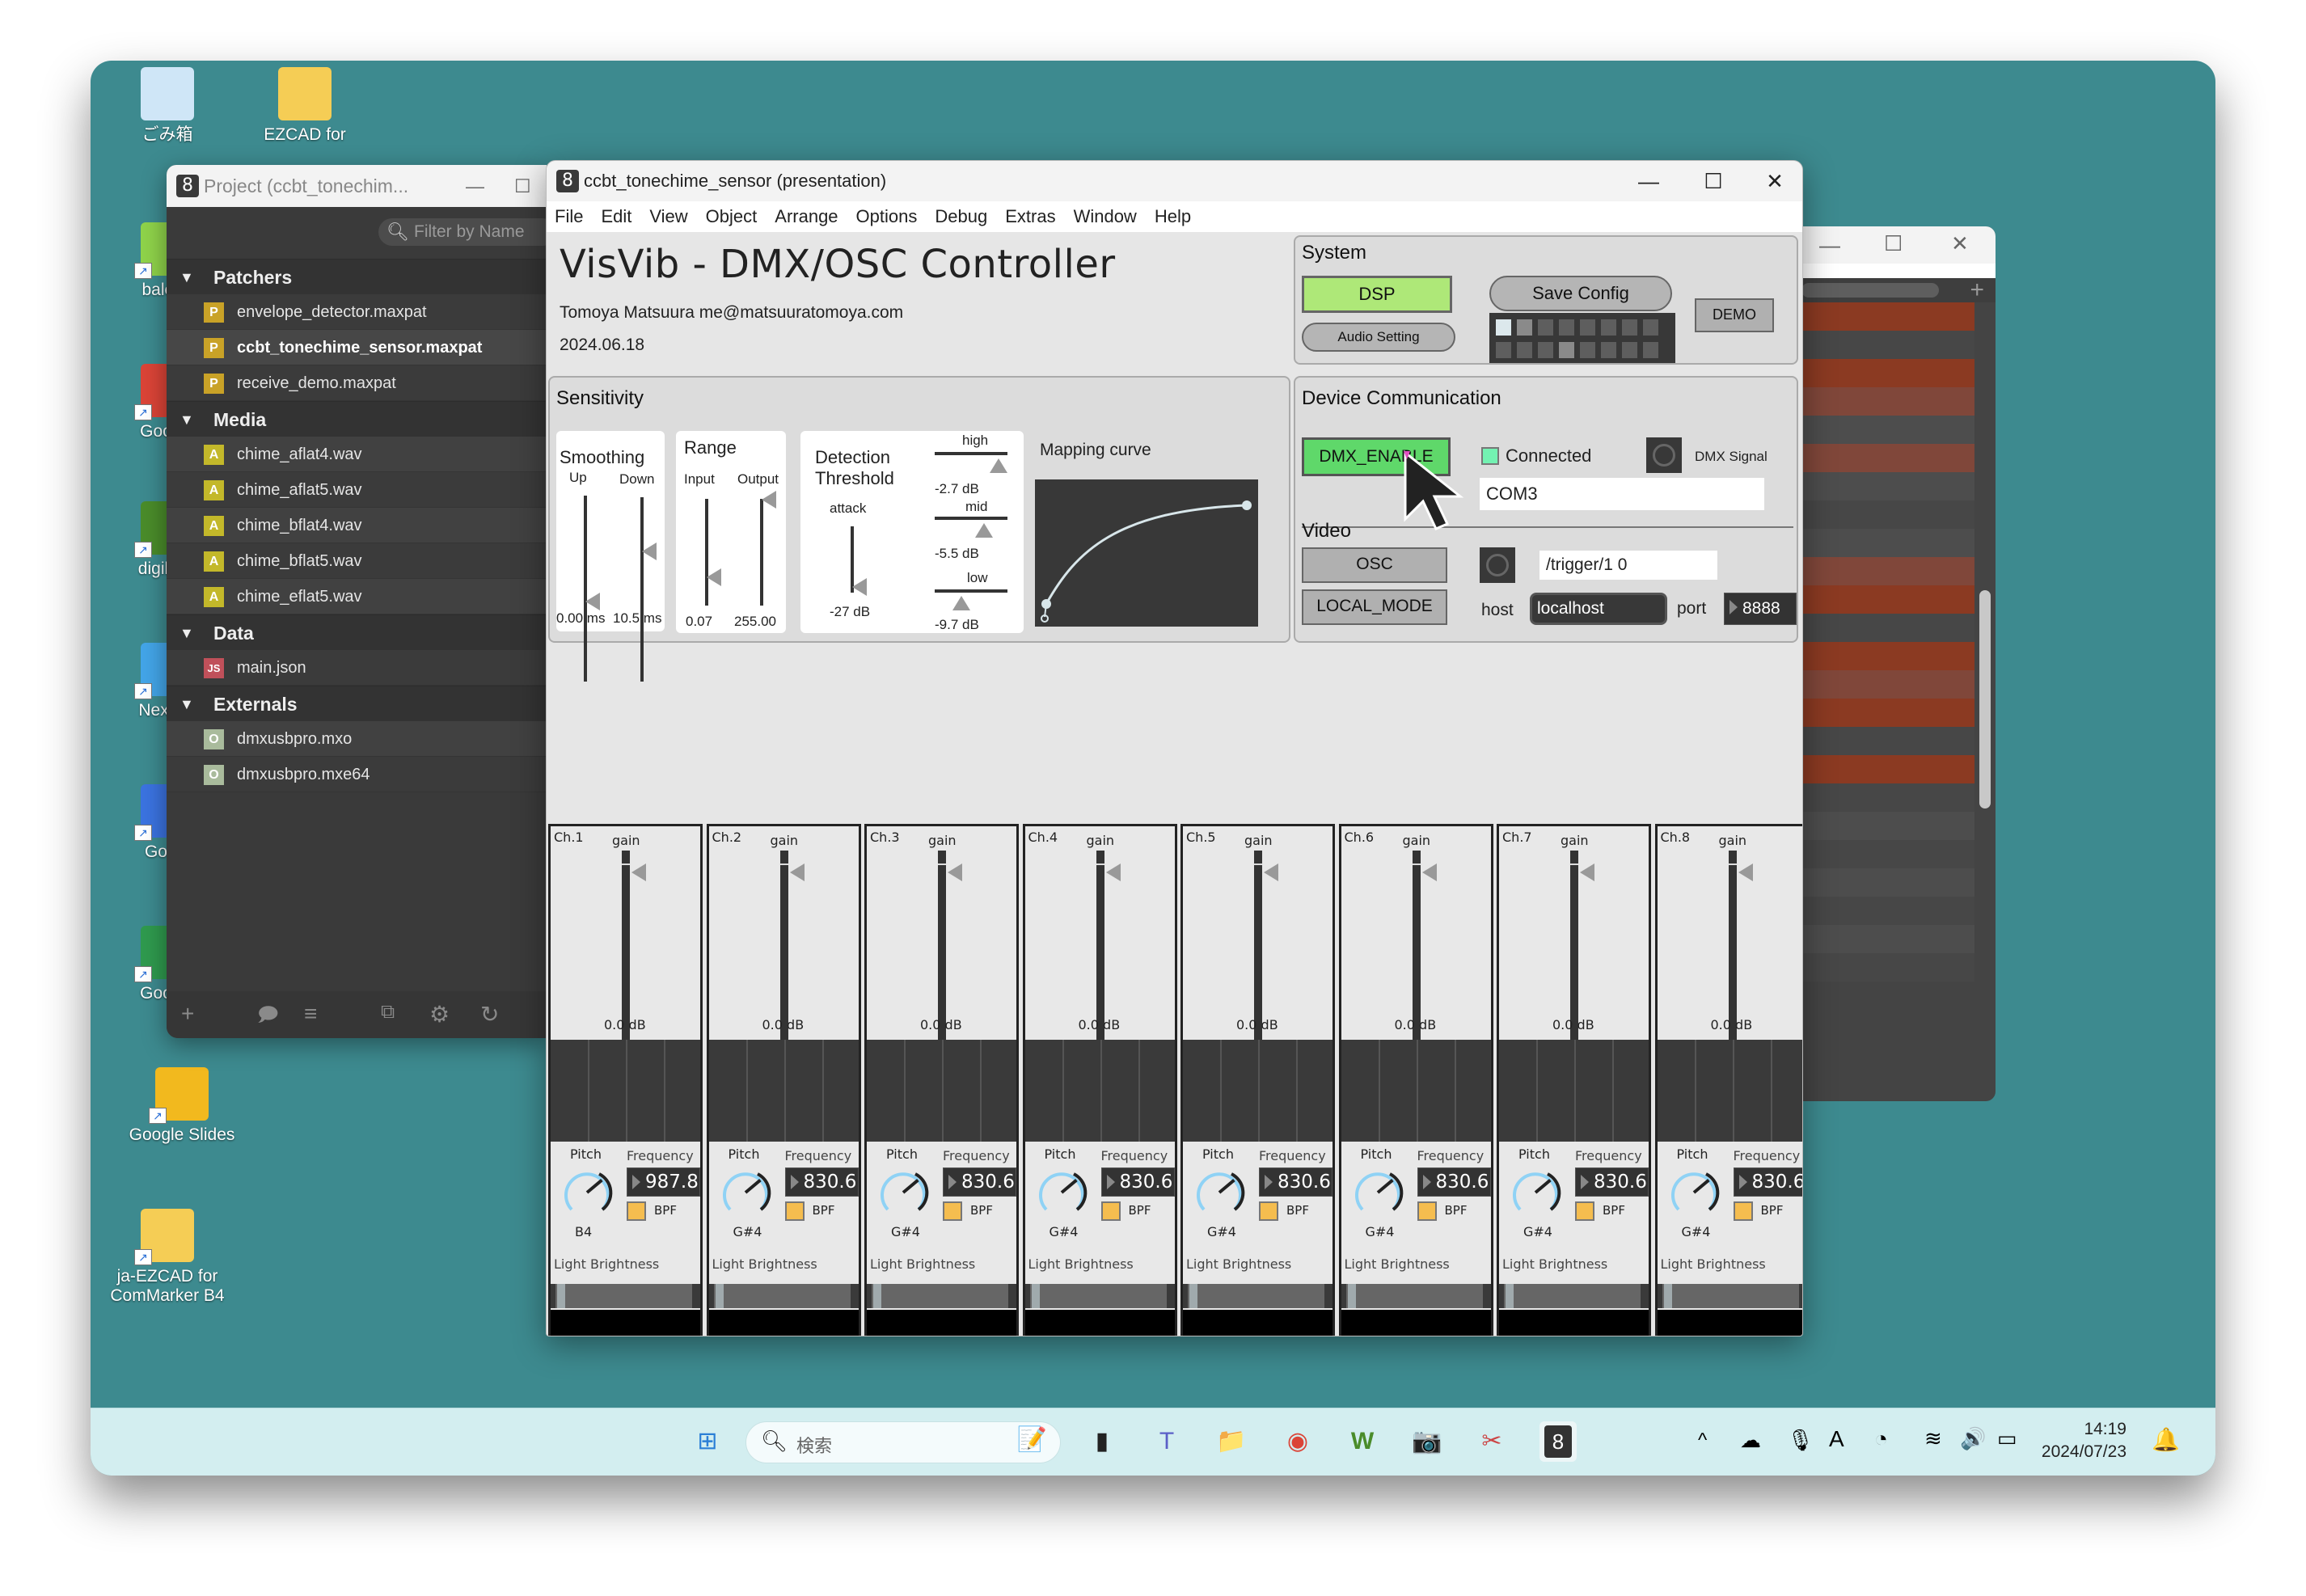 This screenshot has width=2306, height=1596. Describe the element at coordinates (1374, 607) in the screenshot. I see `local-mode-toggle: LOCAL_MODE` at that location.